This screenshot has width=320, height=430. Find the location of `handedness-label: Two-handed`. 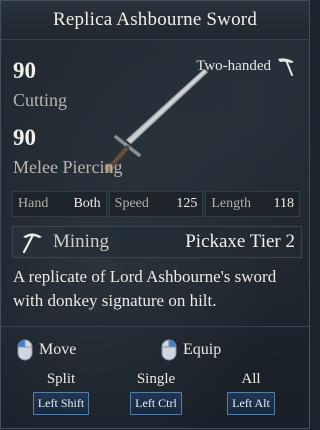

handedness-label: Two-handed is located at coordinates (233, 65).